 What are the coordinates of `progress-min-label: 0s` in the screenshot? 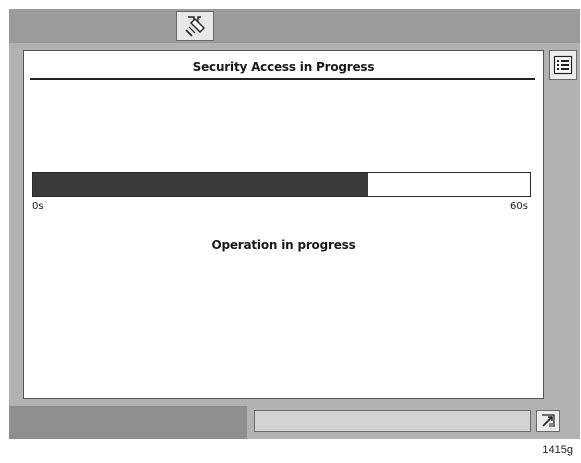 It's located at (38, 206).